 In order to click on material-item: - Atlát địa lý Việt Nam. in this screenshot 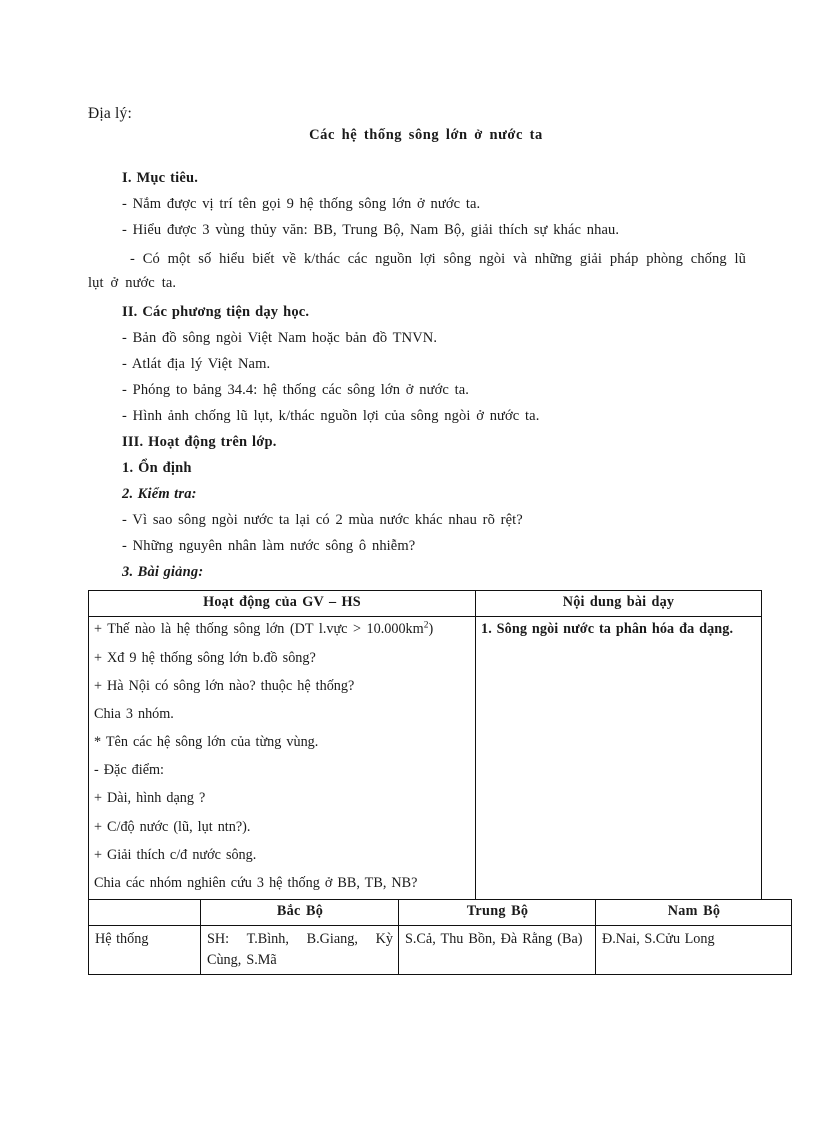, I will do `click(196, 364)`.